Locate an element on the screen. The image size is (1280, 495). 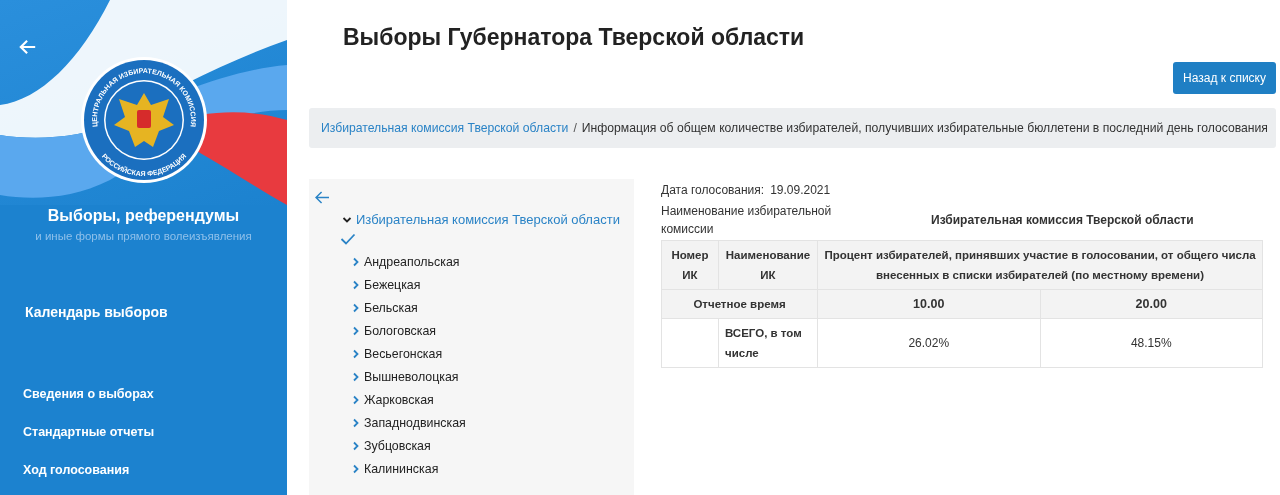
tree-root-item: Избирательная комиссия Тверской области is located at coordinates (488, 219).